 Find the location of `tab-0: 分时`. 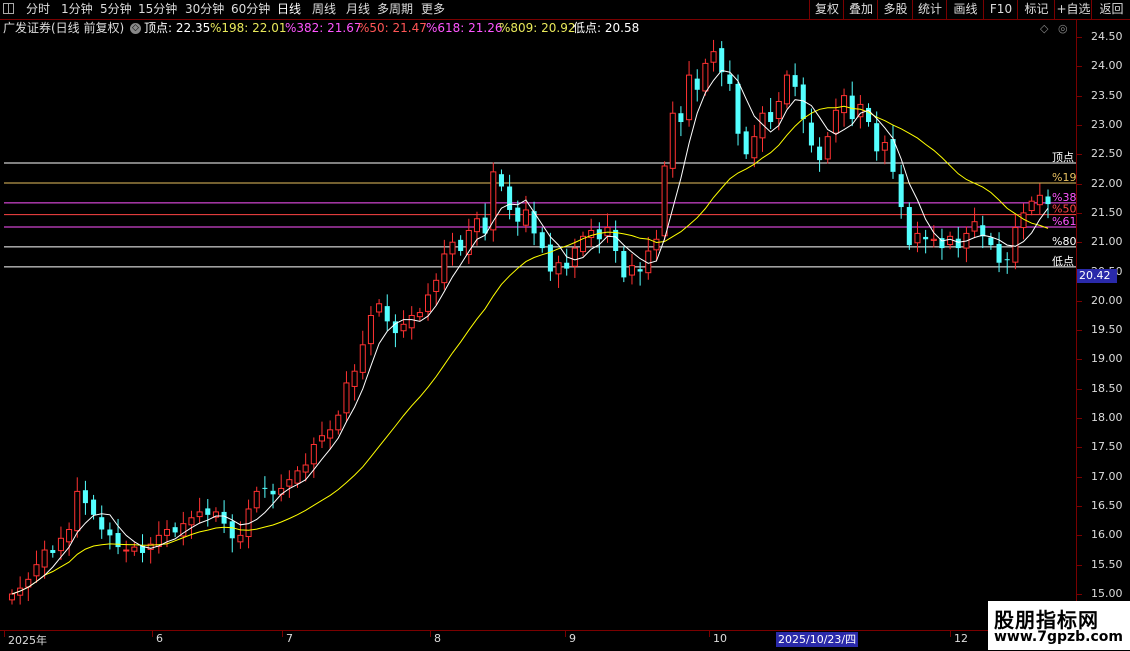

tab-0: 分时 is located at coordinates (38, 9).